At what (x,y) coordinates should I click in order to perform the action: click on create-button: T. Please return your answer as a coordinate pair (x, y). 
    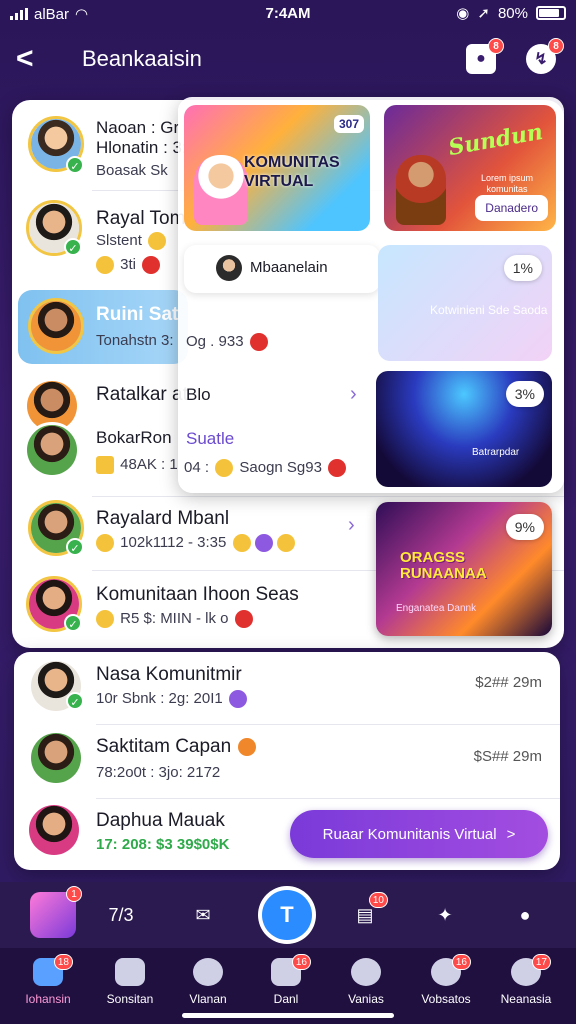
    Looking at the image, I should click on (287, 915).